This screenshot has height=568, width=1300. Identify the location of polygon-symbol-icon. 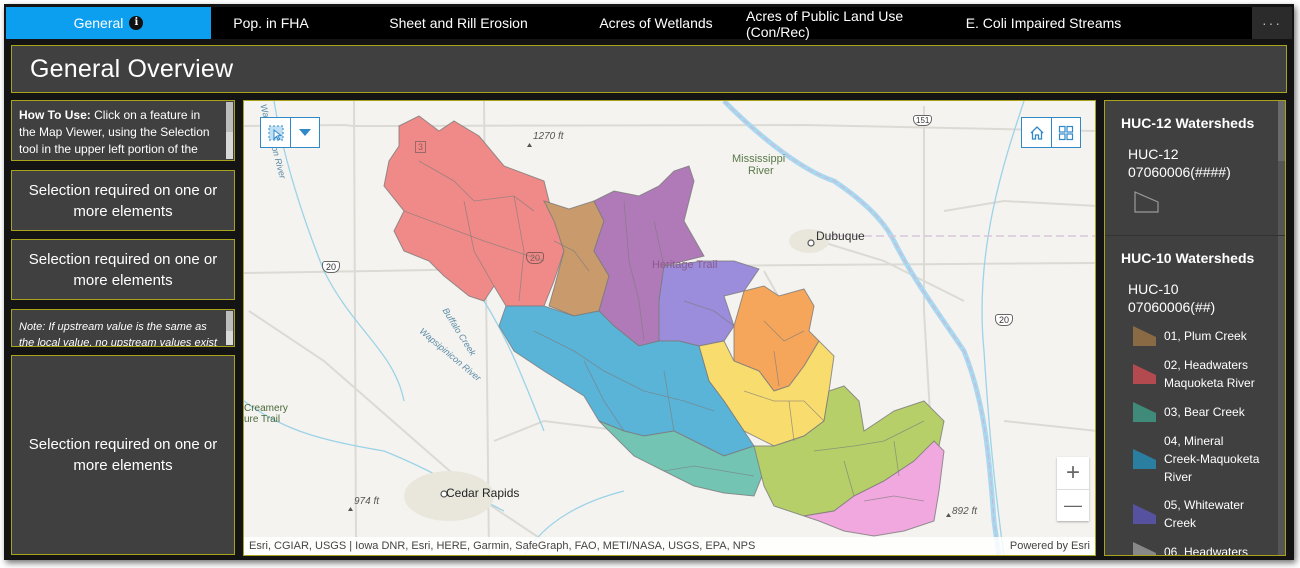
(1146, 202).